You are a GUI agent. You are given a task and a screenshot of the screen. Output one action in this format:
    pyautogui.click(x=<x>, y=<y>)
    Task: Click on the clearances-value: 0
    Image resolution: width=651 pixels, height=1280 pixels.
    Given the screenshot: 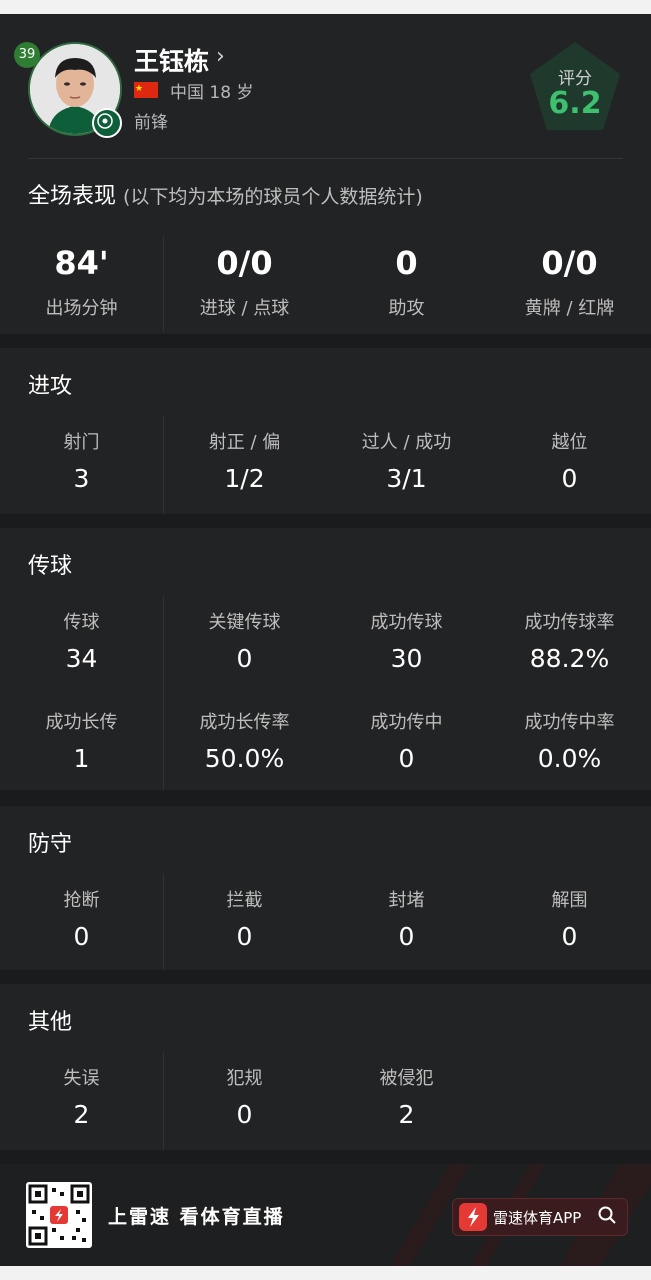 What is the action you would take?
    pyautogui.click(x=569, y=936)
    